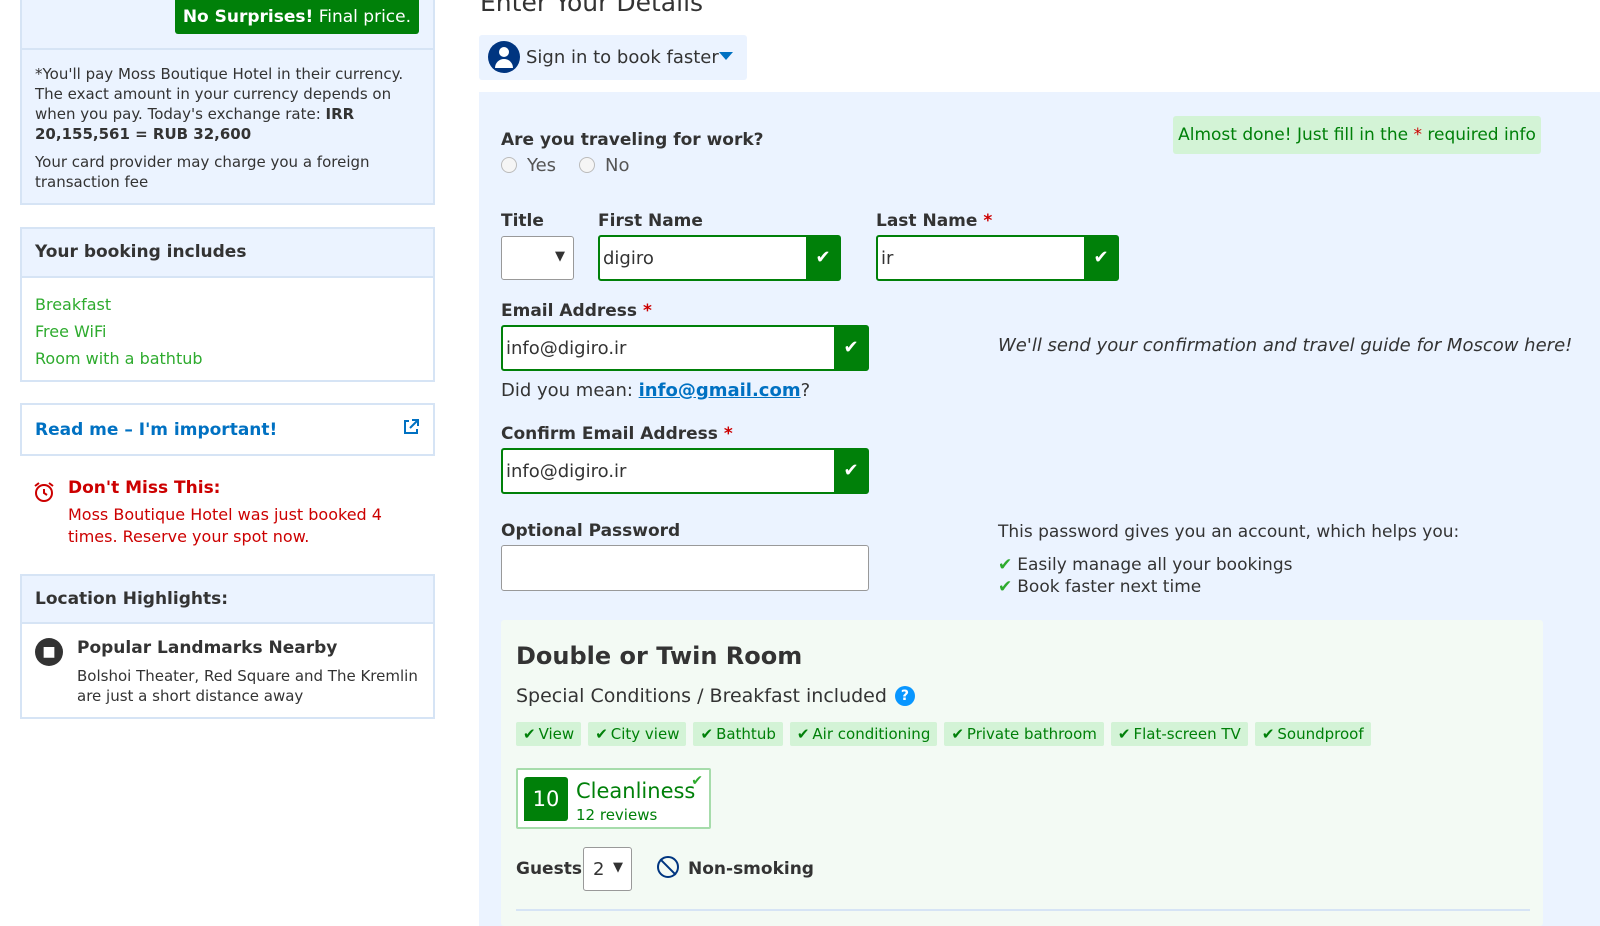 The width and height of the screenshot is (1600, 926). I want to click on final-price-badge: No Surprises! Final price., so click(296, 17).